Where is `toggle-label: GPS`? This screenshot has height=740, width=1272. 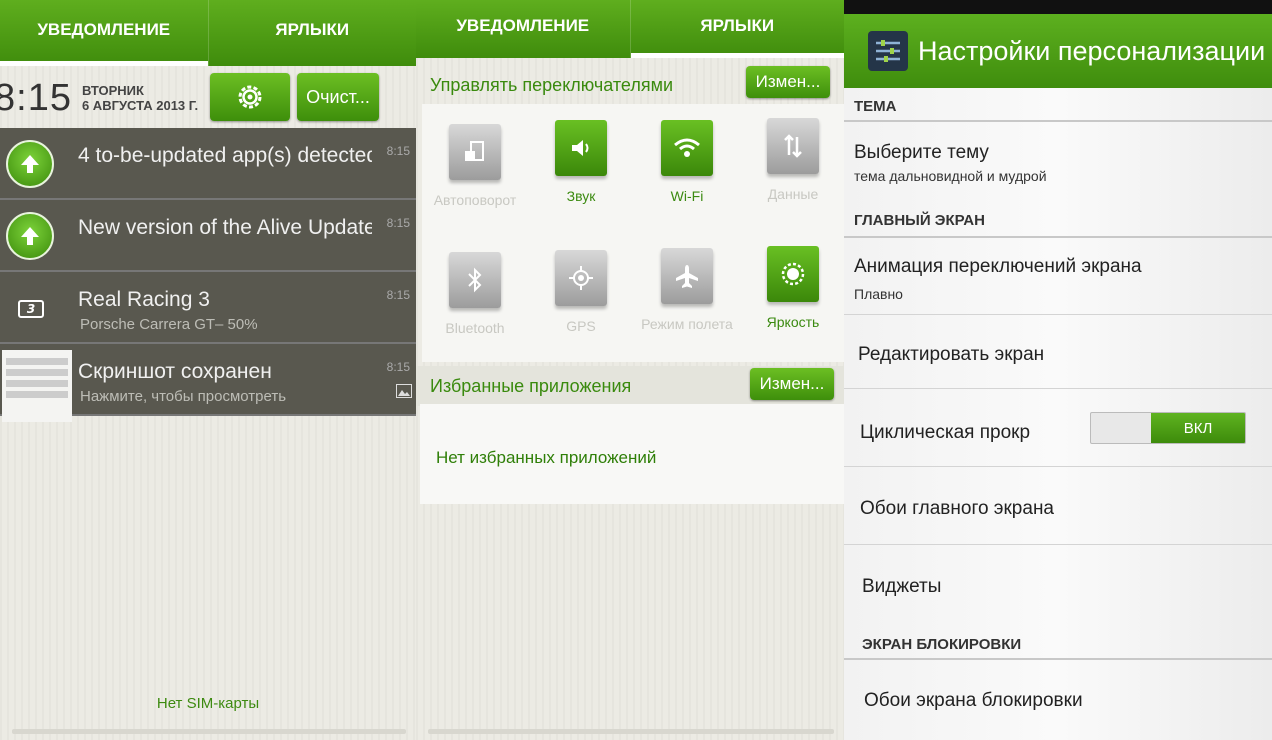 toggle-label: GPS is located at coordinates (581, 326).